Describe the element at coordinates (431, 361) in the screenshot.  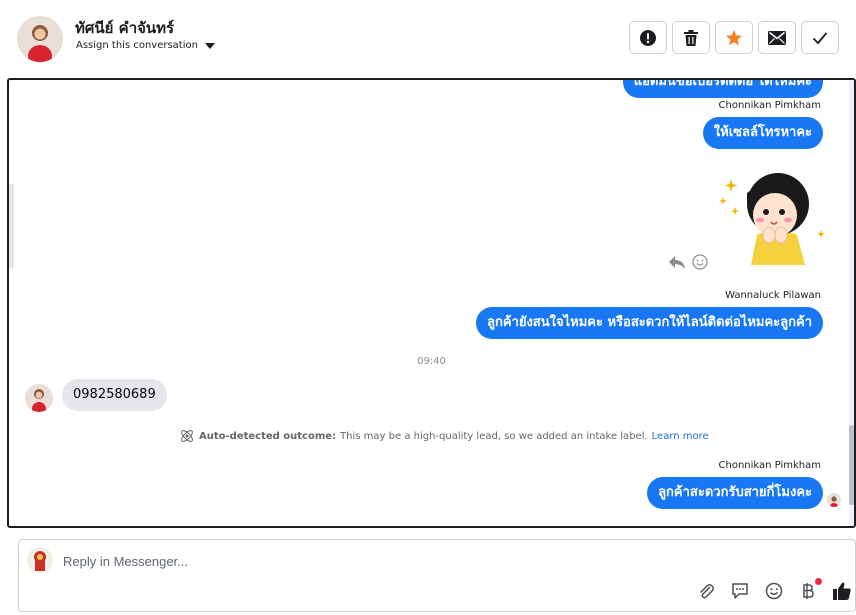
I see `timestamp: 09:40` at that location.